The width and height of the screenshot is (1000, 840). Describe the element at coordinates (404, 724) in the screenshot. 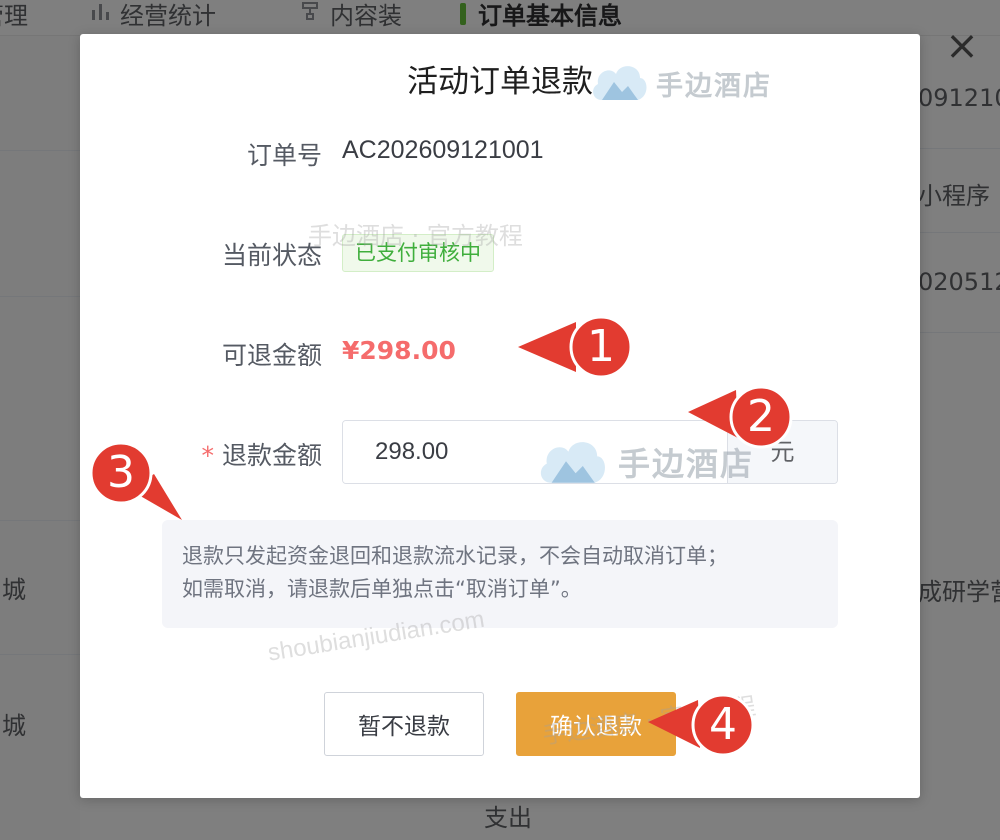

I see `cancel-button: 暂不退款` at that location.